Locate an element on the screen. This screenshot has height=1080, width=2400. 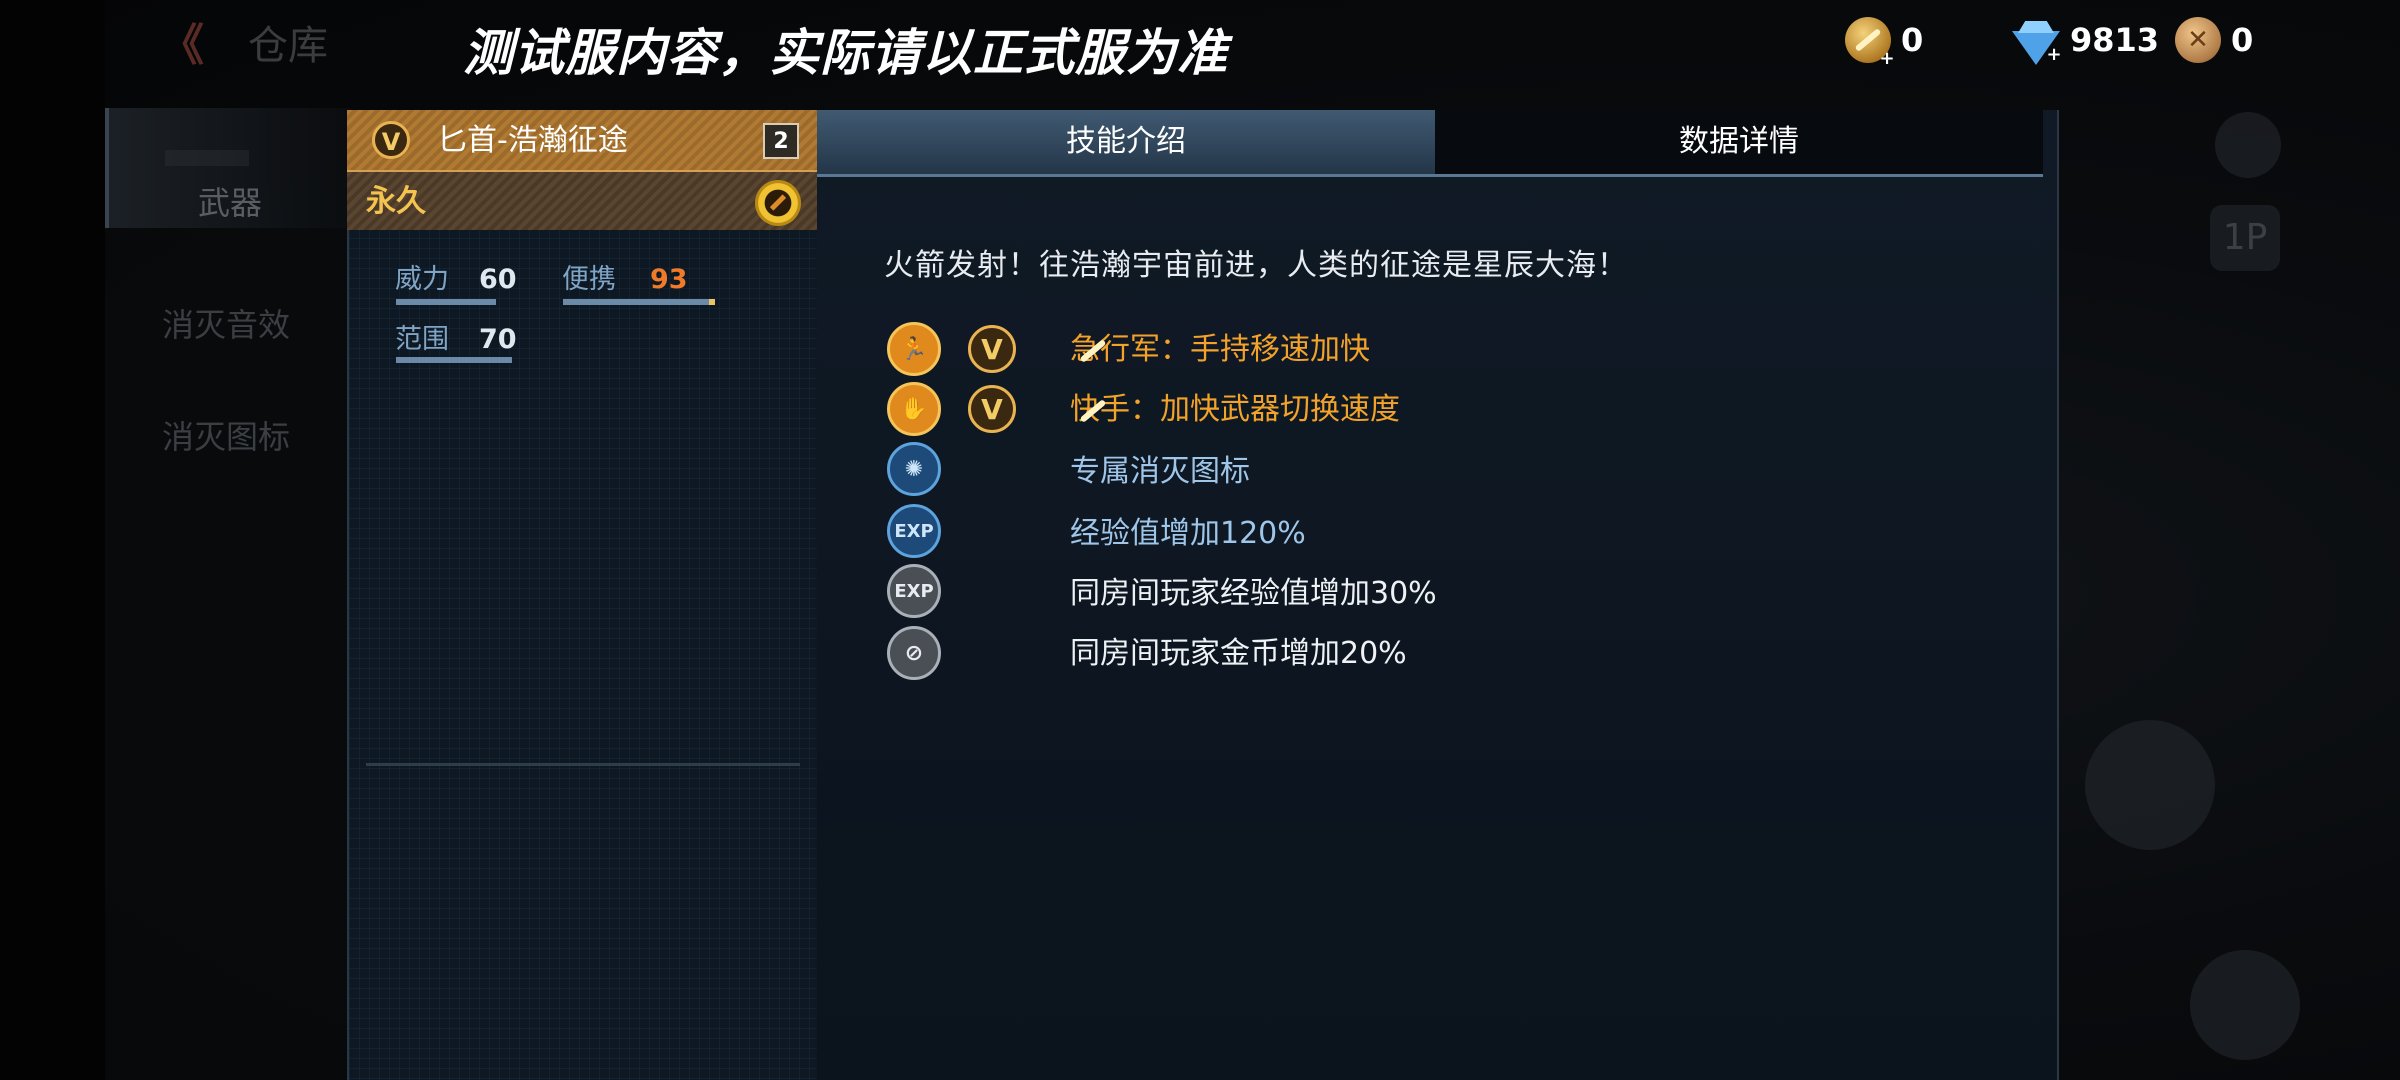
medal-icon is located at coordinates (2198, 40).